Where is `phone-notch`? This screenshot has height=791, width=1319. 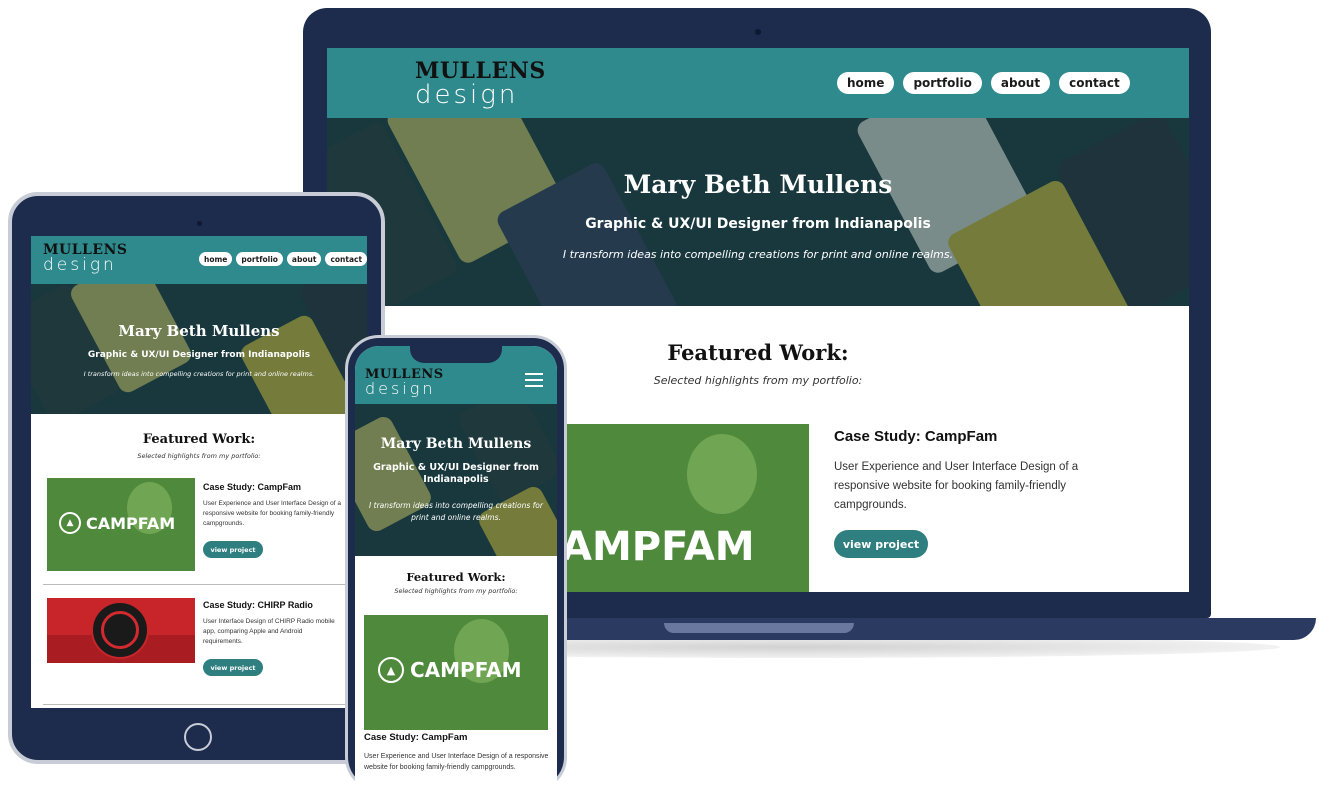
phone-notch is located at coordinates (456, 353).